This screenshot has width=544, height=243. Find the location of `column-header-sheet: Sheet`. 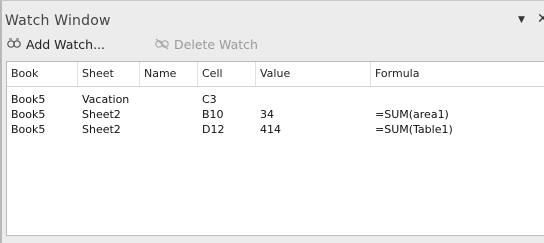

column-header-sheet: Sheet is located at coordinates (109, 74).